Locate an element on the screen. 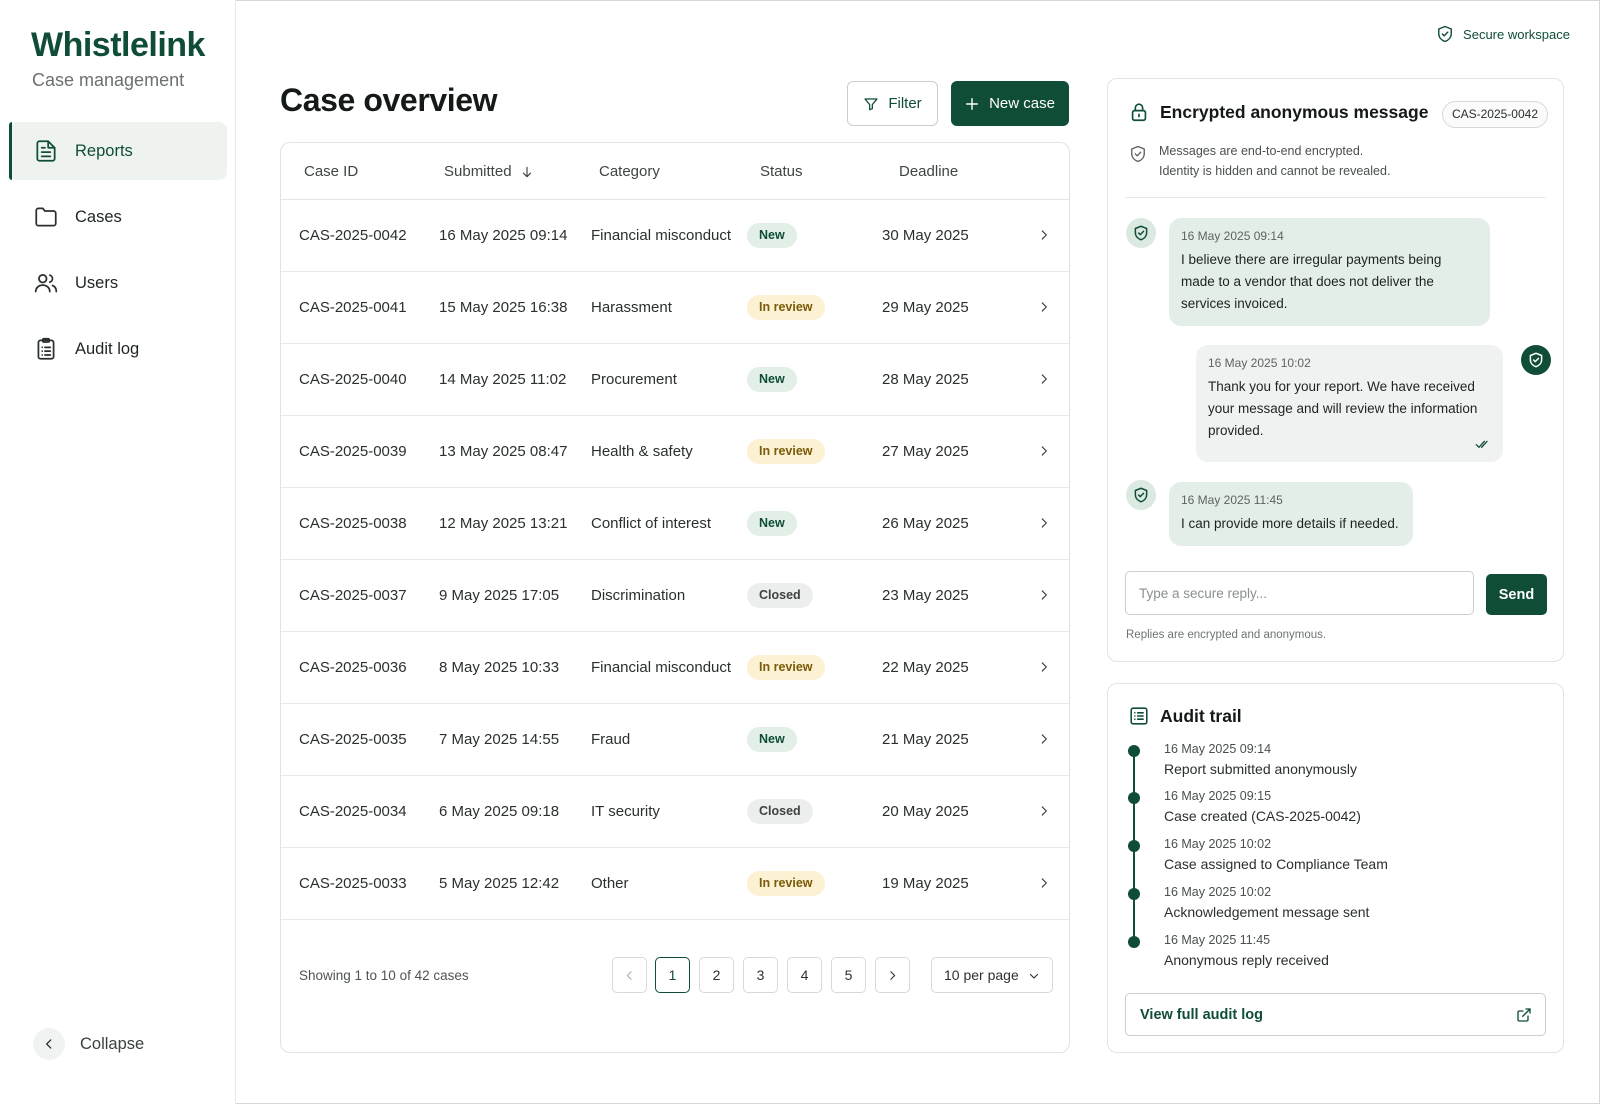 The image size is (1600, 1104). cell-category: Fraud is located at coordinates (611, 739).